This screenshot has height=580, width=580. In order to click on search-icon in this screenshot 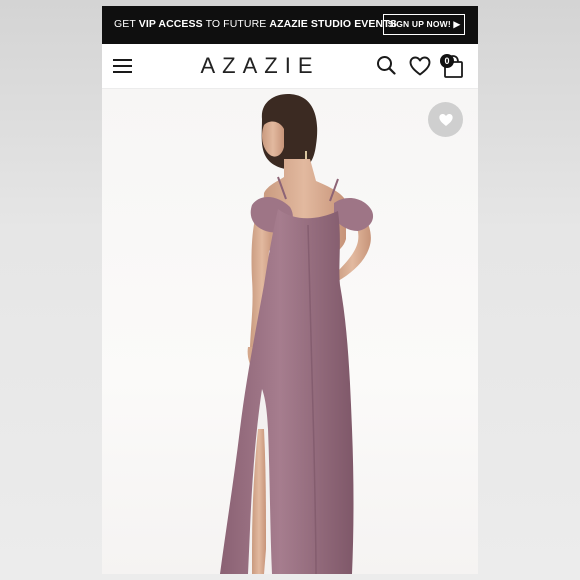, I will do `click(386, 65)`.